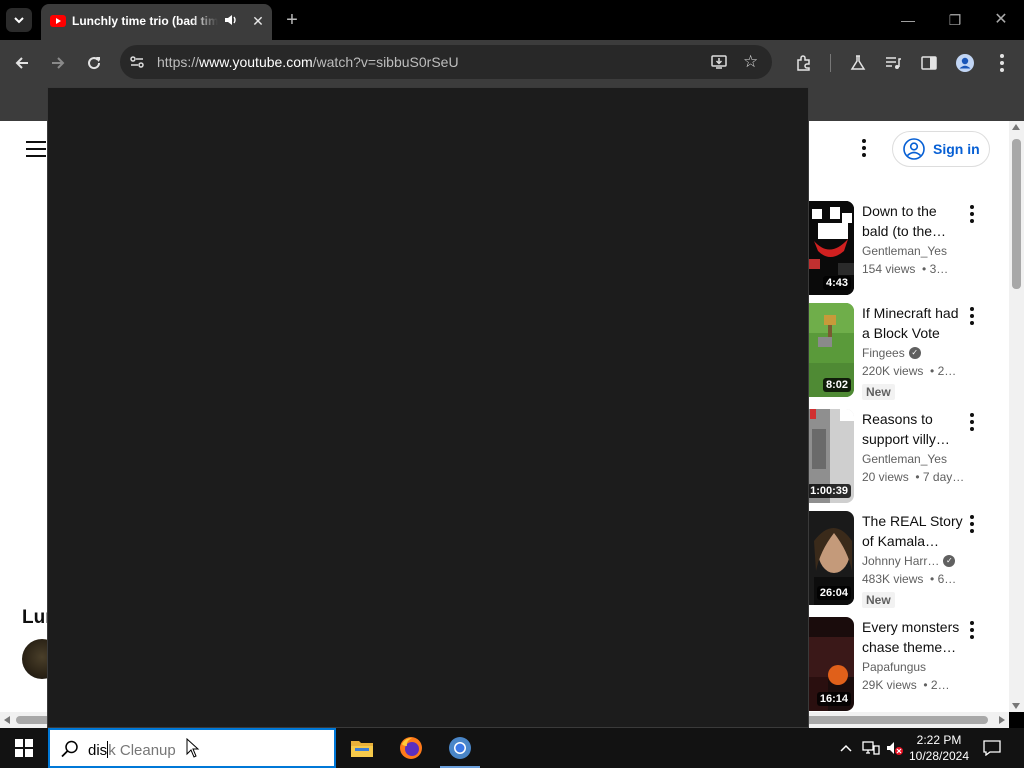 This screenshot has height=768, width=1024. What do you see at coordinates (19, 20) in the screenshot?
I see `tab-search-icon` at bounding box center [19, 20].